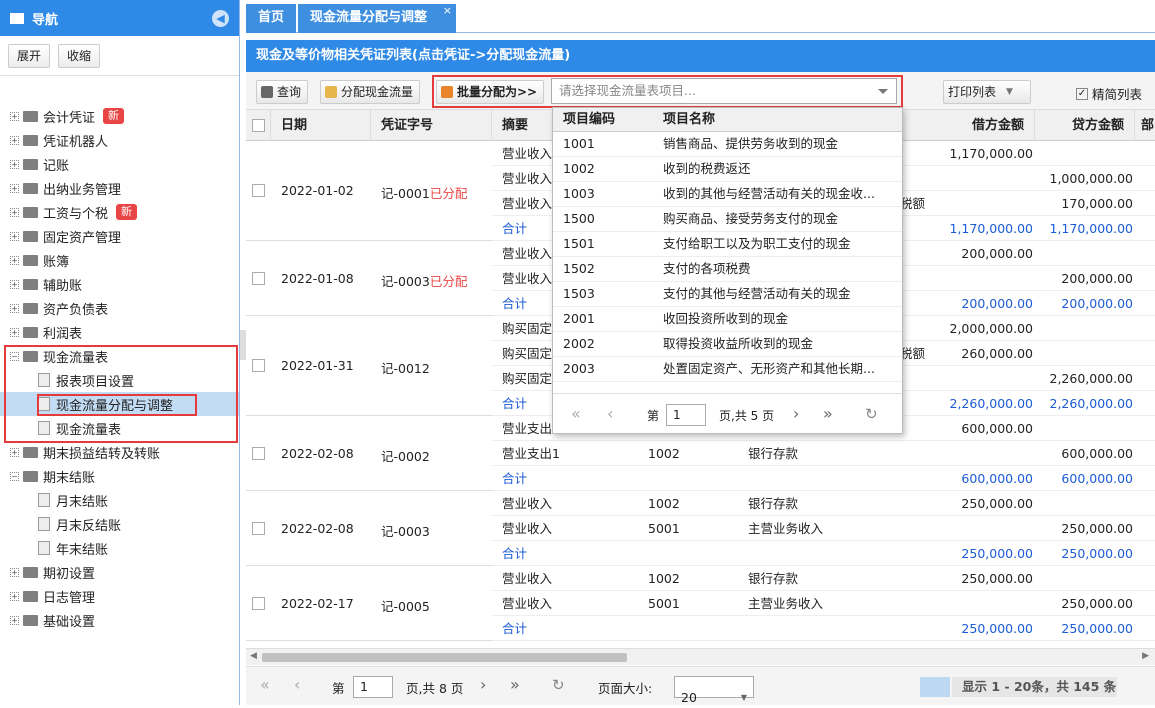  What do you see at coordinates (119, 500) in the screenshot?
I see `nav-child-item: 月末结账` at bounding box center [119, 500].